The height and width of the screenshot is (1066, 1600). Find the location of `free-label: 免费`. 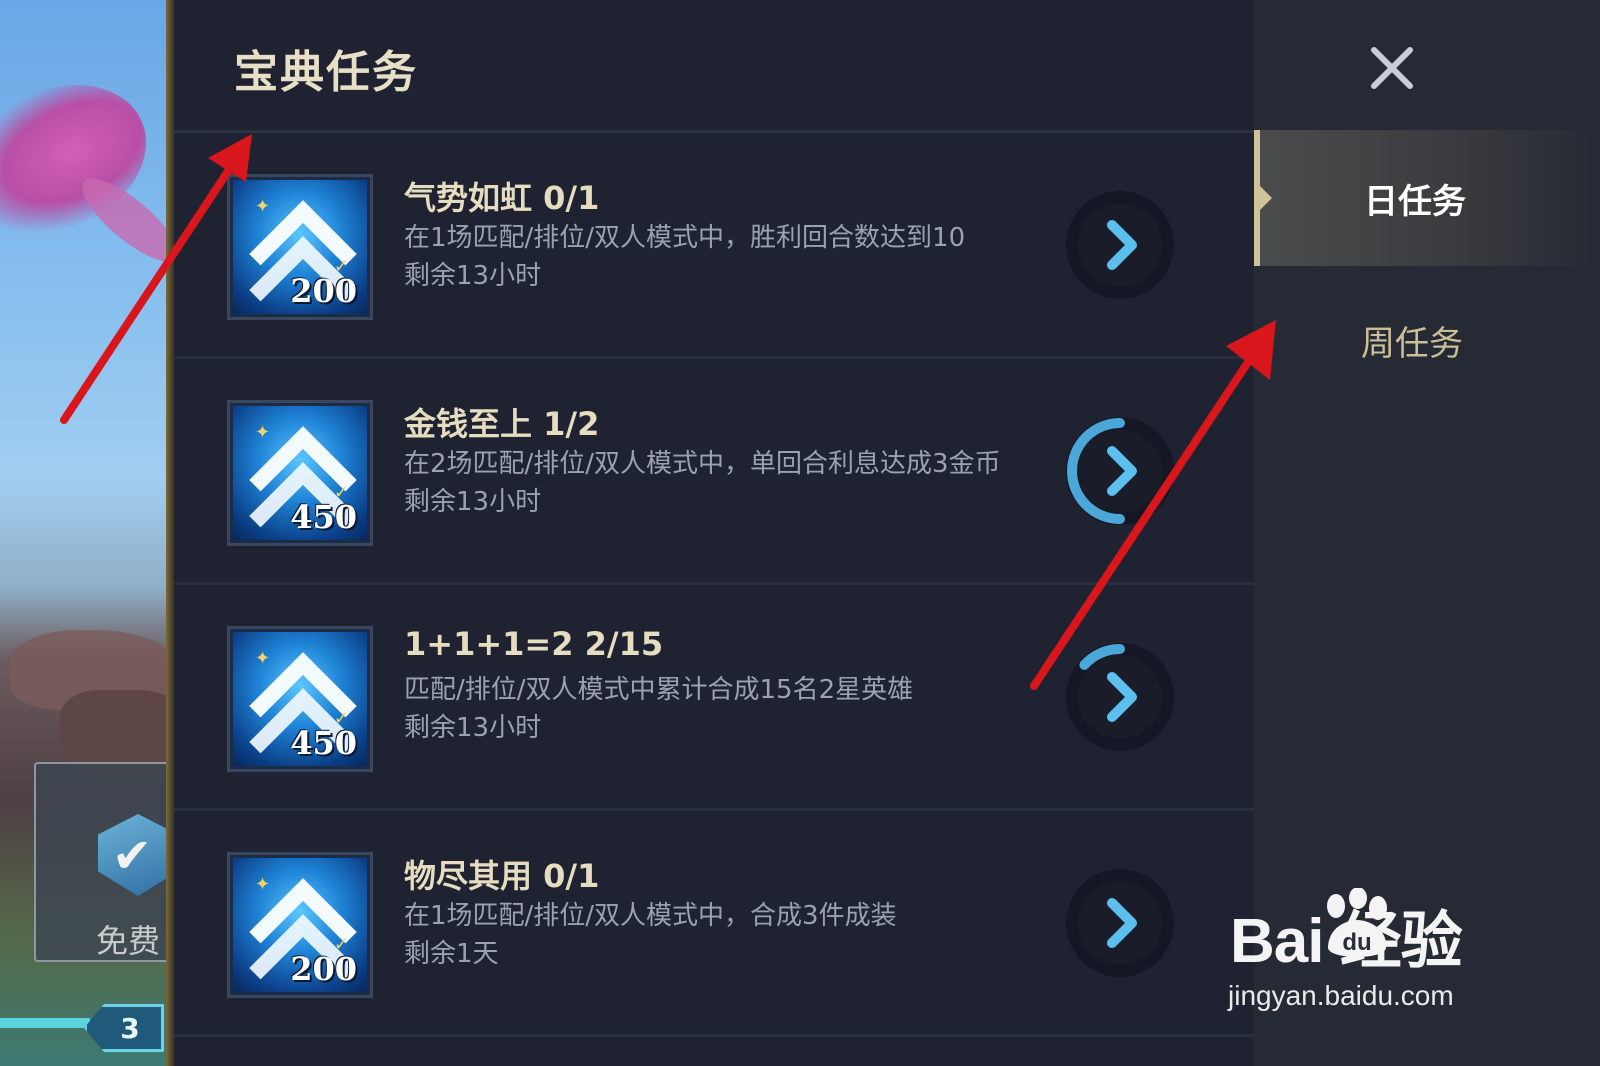

free-label: 免费 is located at coordinates (128, 941).